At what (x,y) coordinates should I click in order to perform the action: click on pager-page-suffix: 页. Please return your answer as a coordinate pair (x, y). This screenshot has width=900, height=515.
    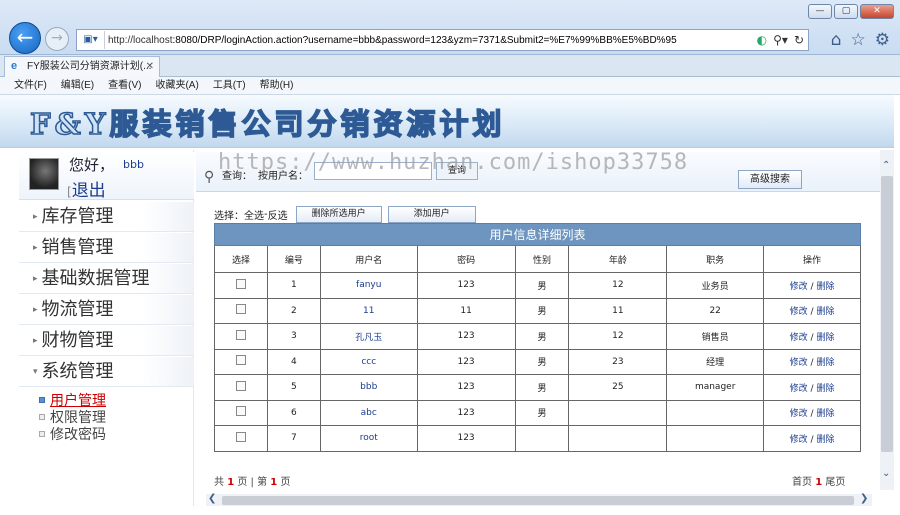
    Looking at the image, I should click on (285, 482).